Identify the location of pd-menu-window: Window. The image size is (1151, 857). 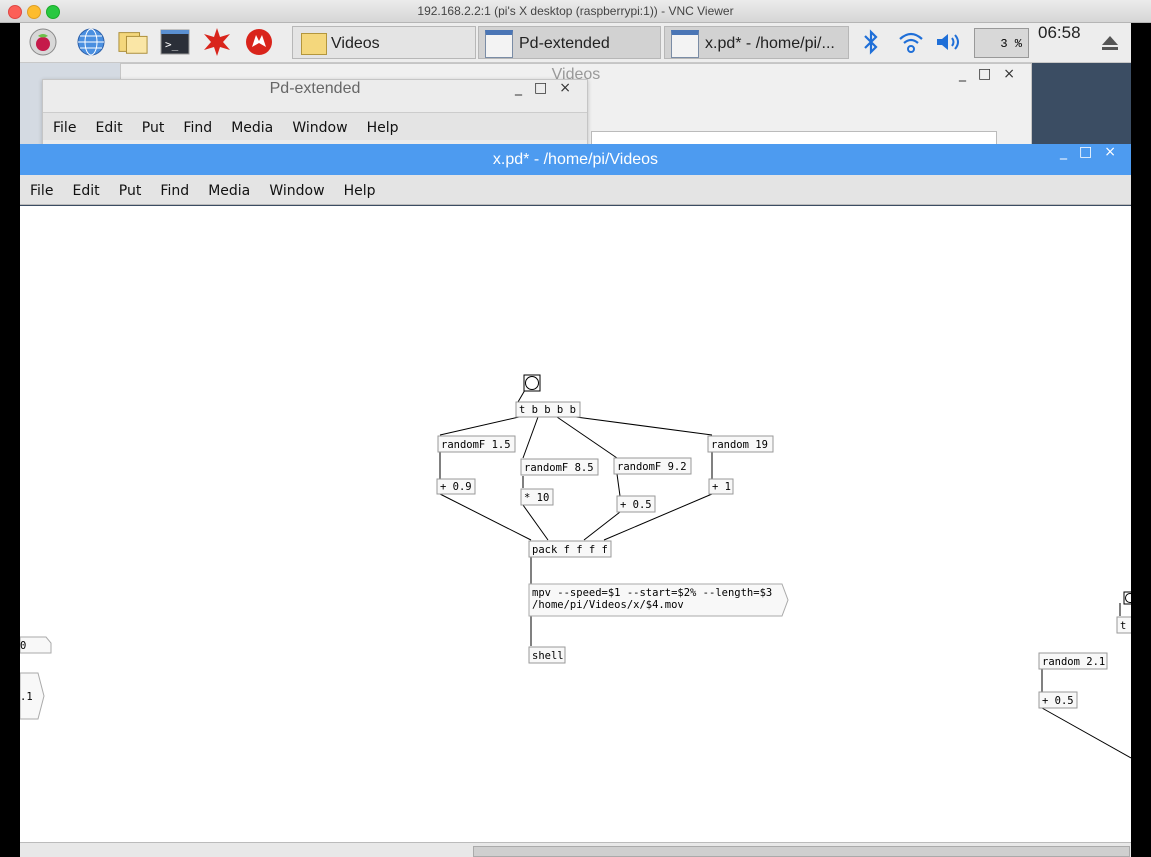
(319, 128).